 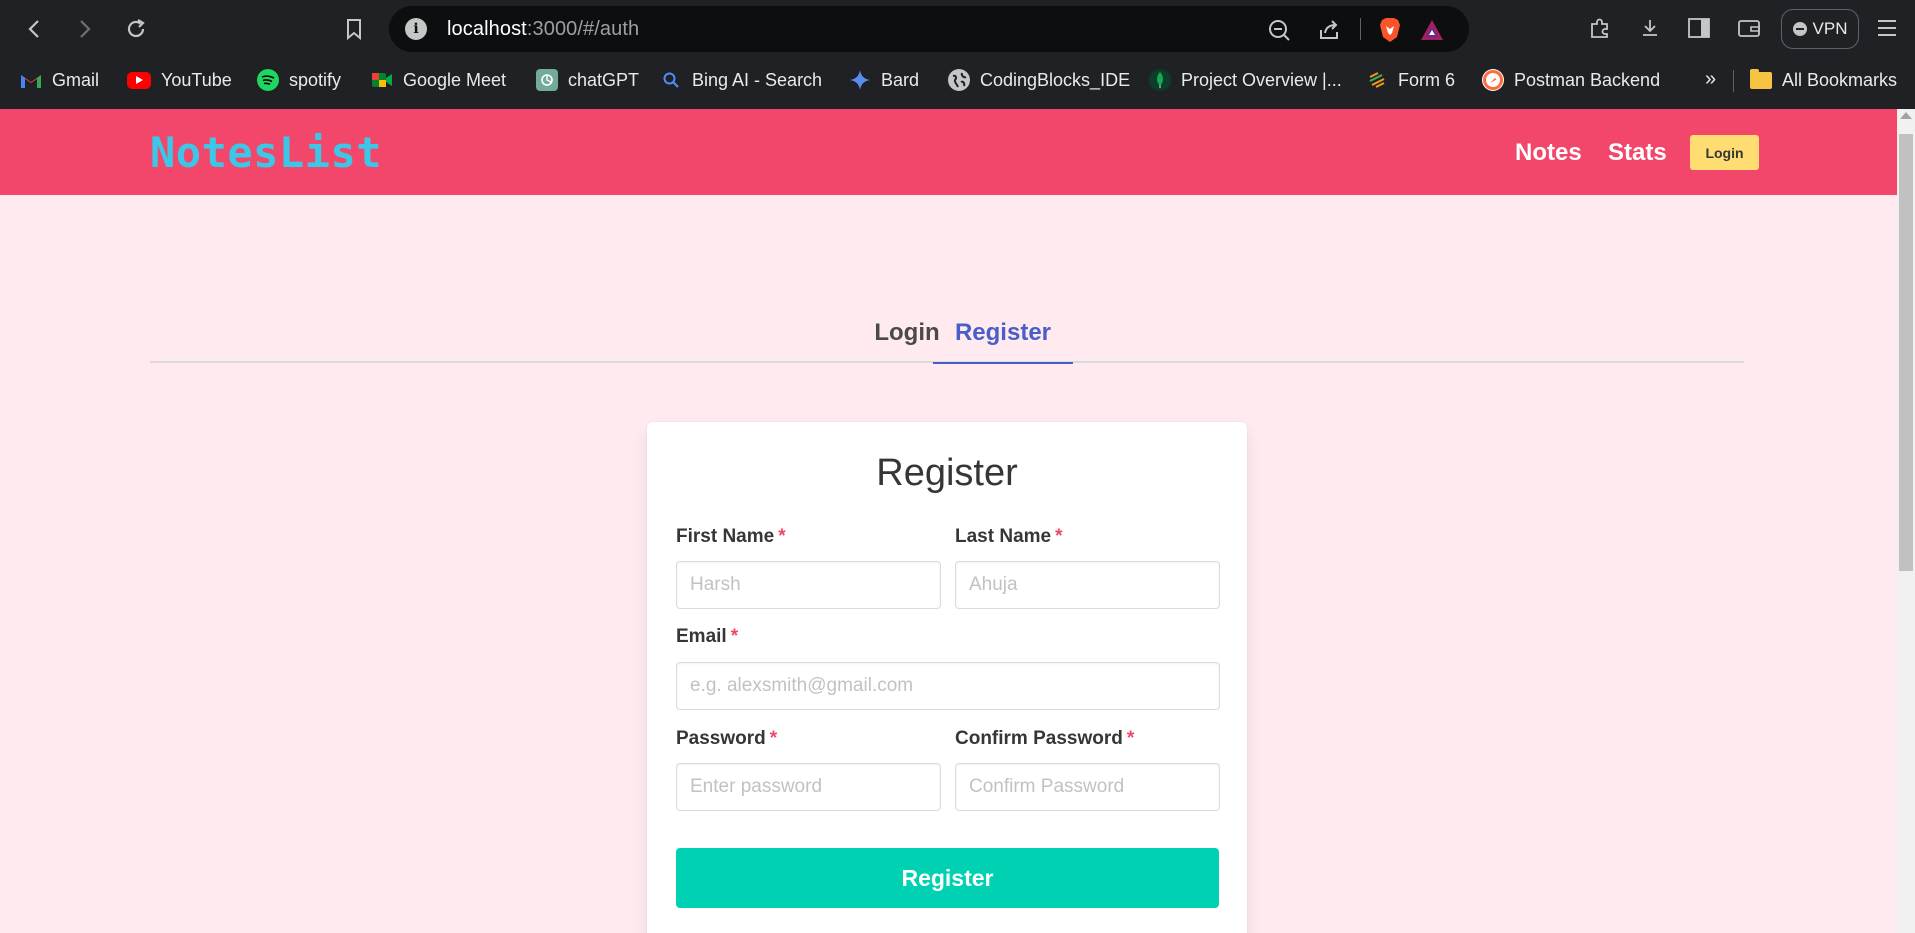 I want to click on bookmark-label: YouTube, so click(x=196, y=79).